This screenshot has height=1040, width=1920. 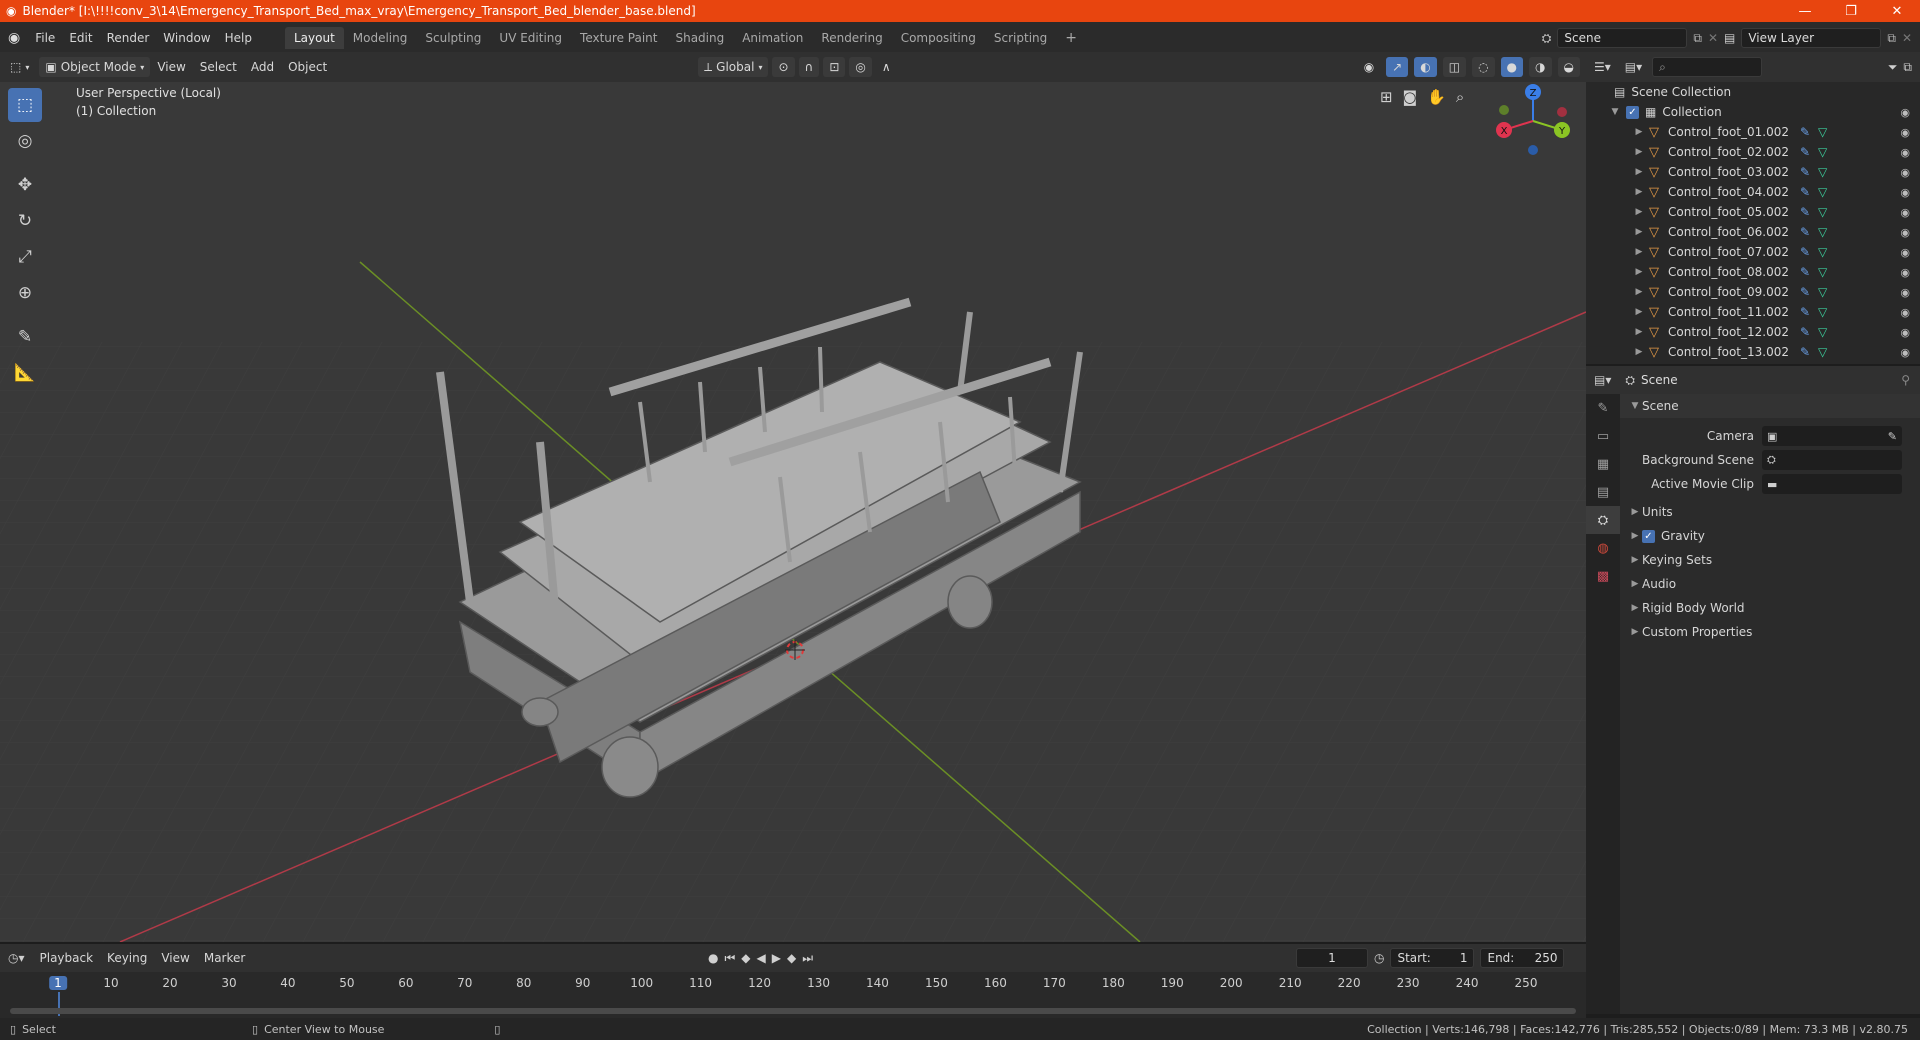 What do you see at coordinates (1633, 67) in the screenshot?
I see `display-mode-icon: ▤▾` at bounding box center [1633, 67].